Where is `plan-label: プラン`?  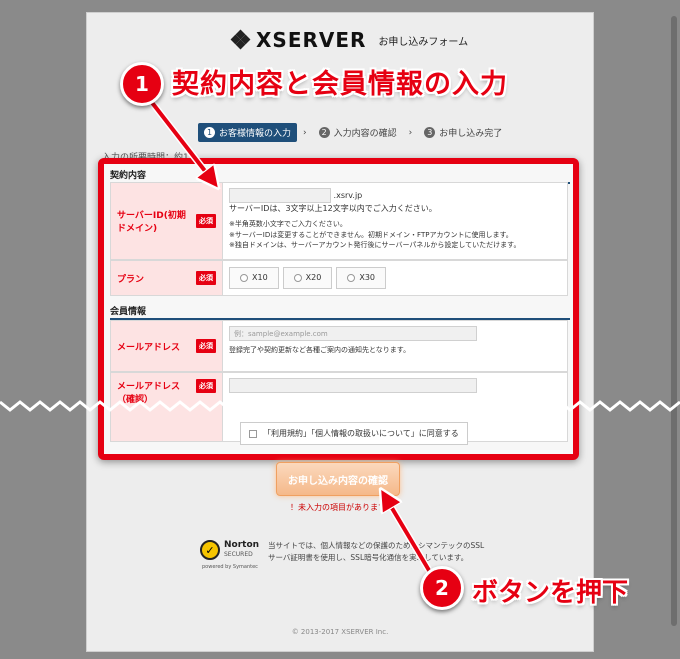 plan-label: プラン is located at coordinates (131, 279).